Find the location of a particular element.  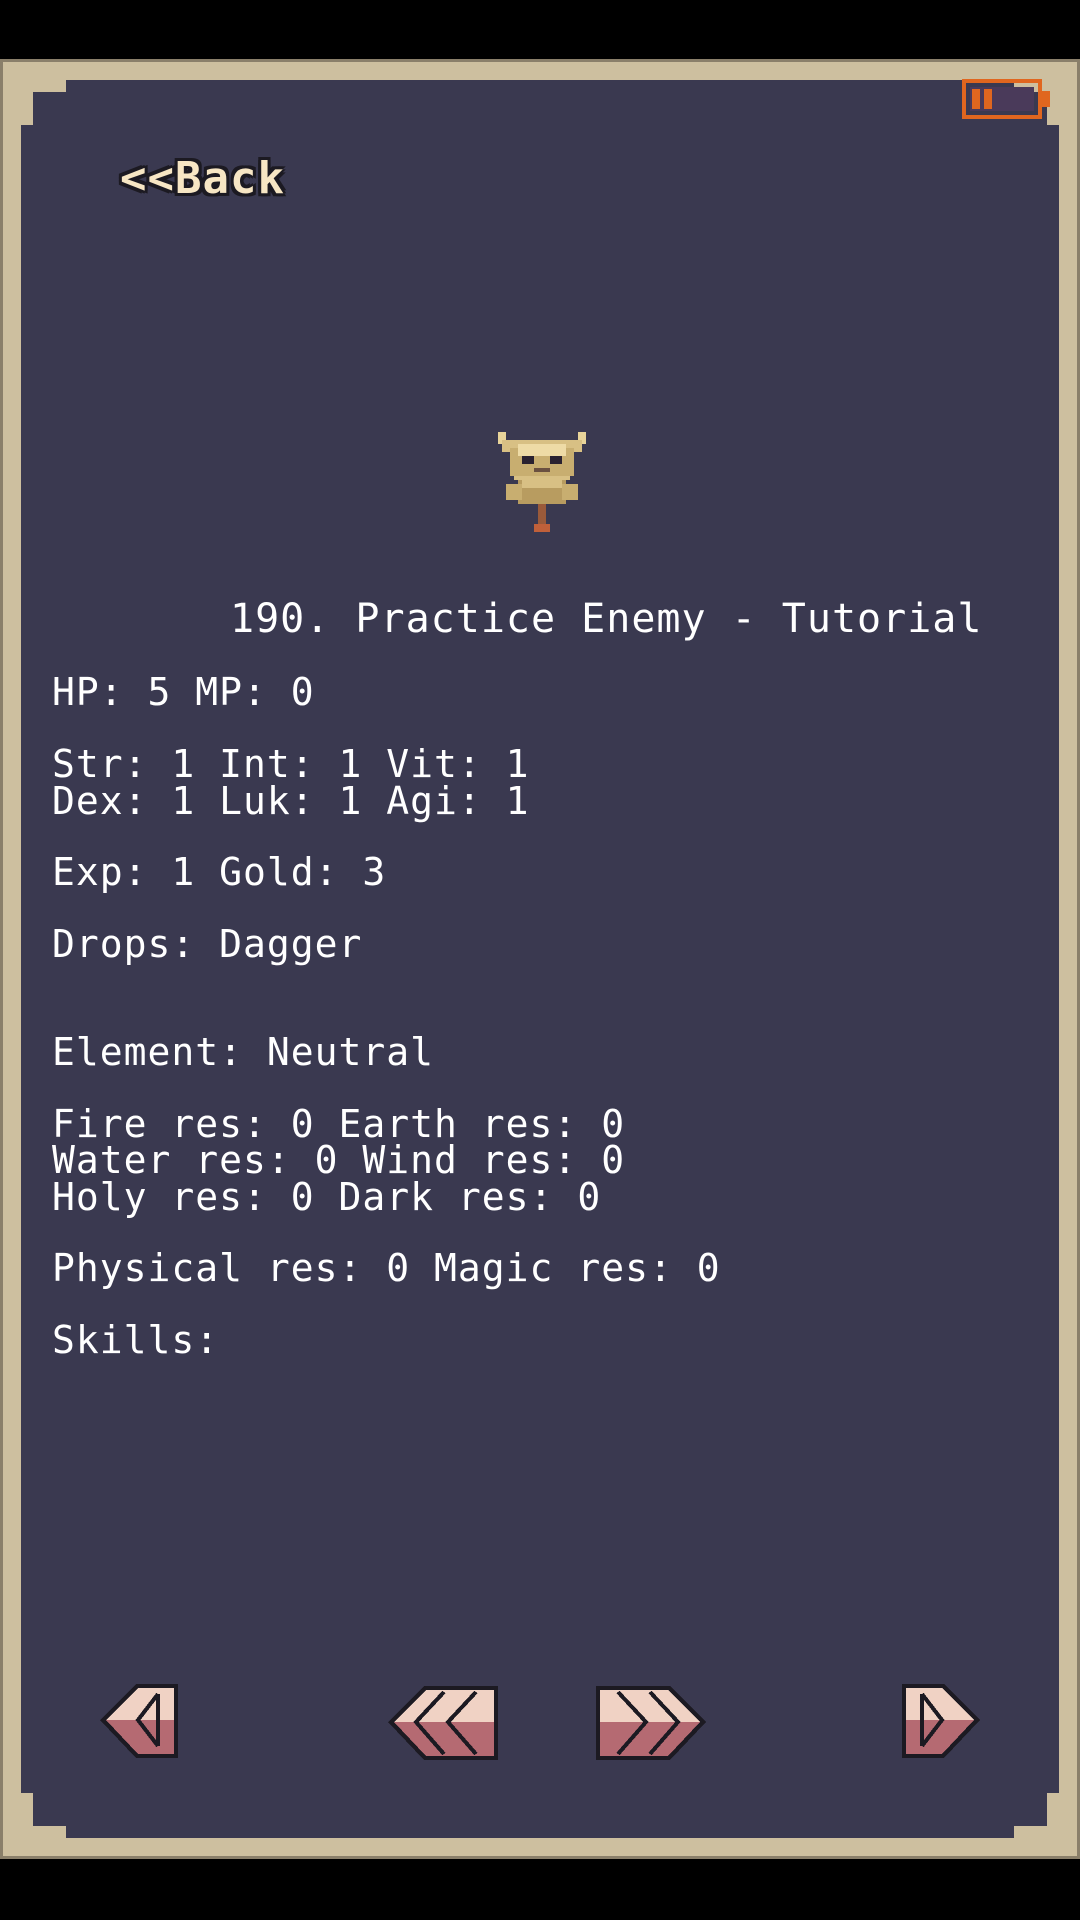

arrow-right-icon is located at coordinates (941, 1721).